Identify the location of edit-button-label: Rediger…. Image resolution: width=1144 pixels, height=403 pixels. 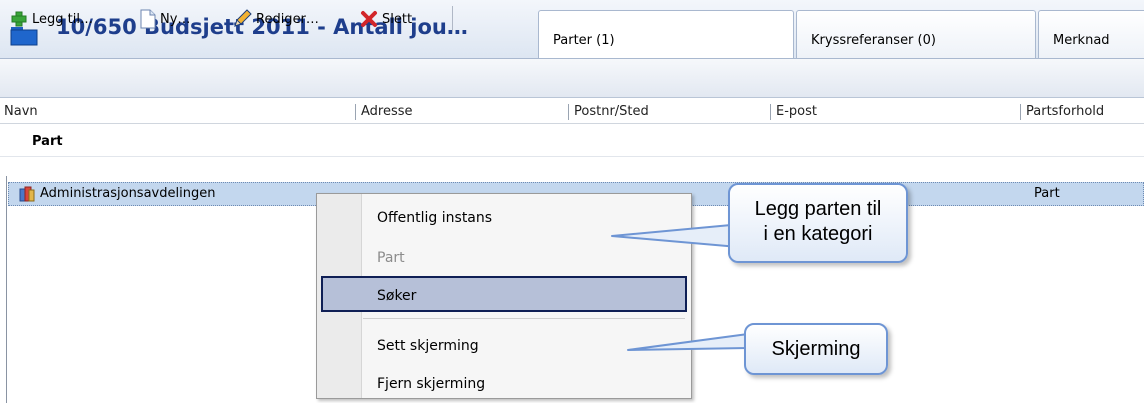
(287, 19).